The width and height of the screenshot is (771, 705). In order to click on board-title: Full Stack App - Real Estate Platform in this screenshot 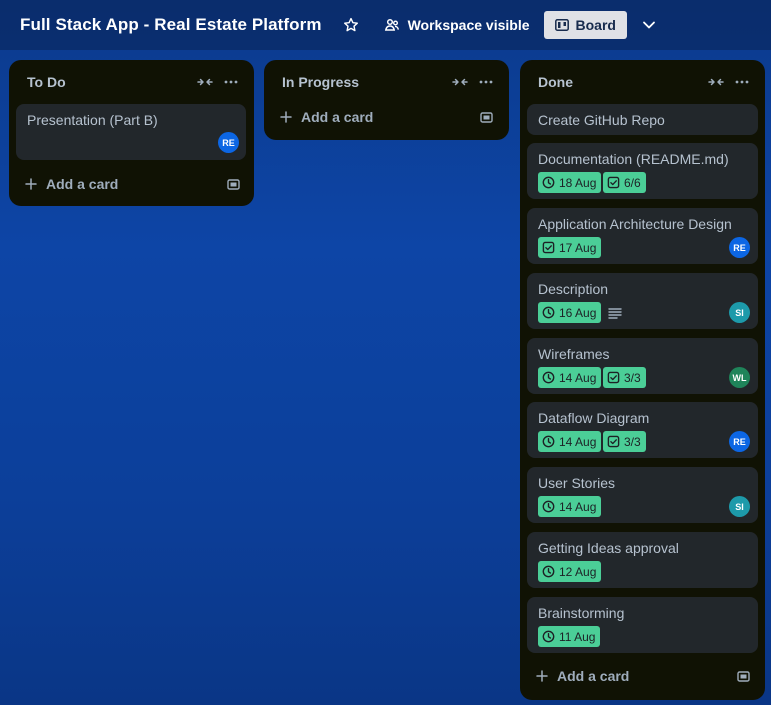, I will do `click(171, 25)`.